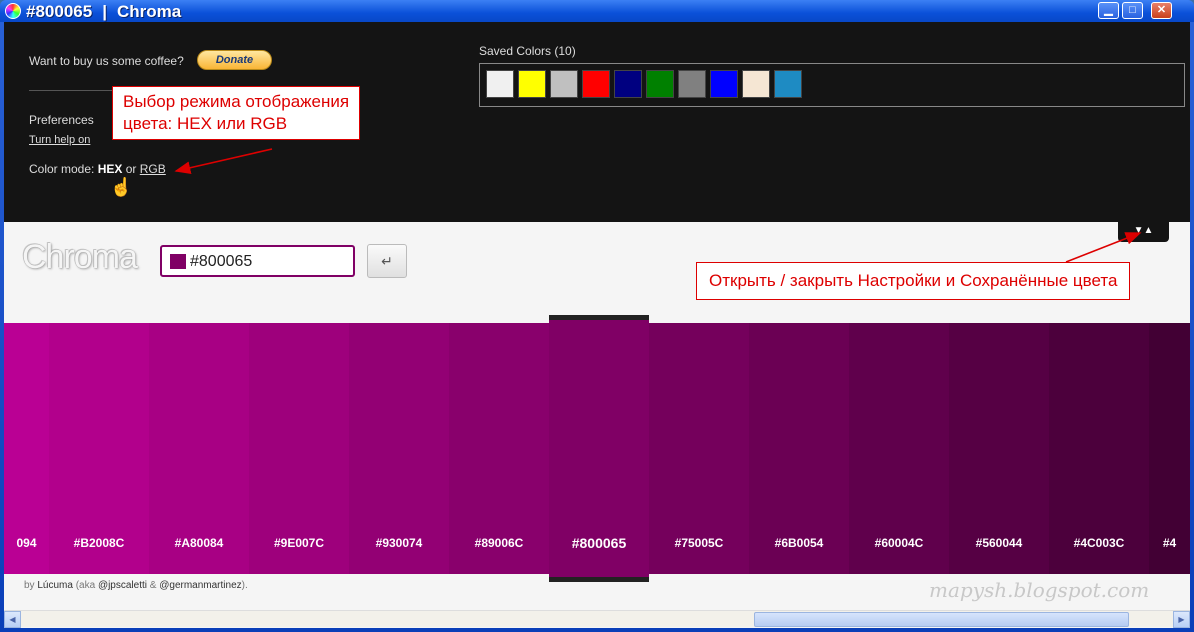  Describe the element at coordinates (1103, 247) in the screenshot. I see `arrow-to-toggle` at that location.